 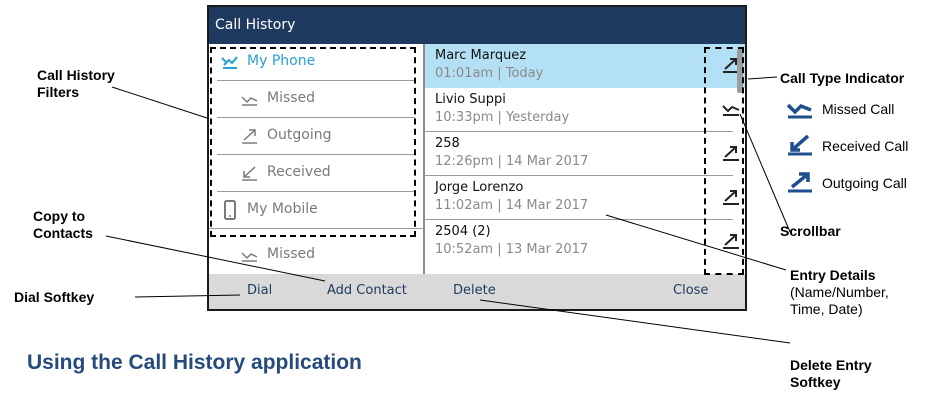 I want to click on callout-call-type-indicator: Call Type Indicator, so click(x=842, y=78).